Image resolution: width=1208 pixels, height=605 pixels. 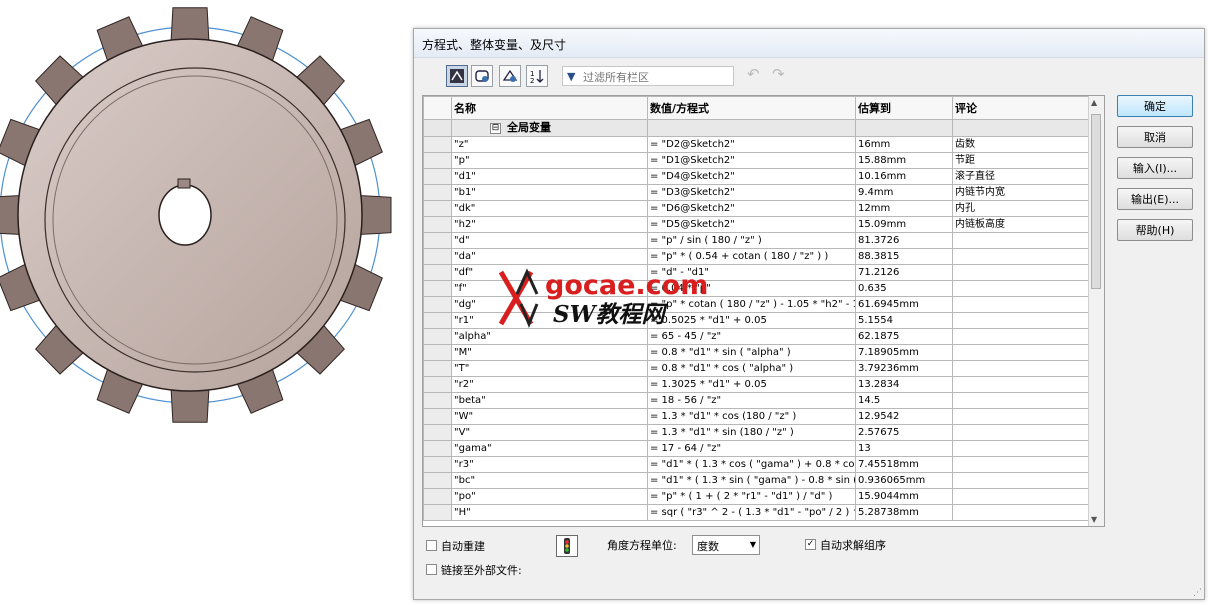 What do you see at coordinates (904, 352) in the screenshot?
I see `evaluates-cell: 7.18905mm` at bounding box center [904, 352].